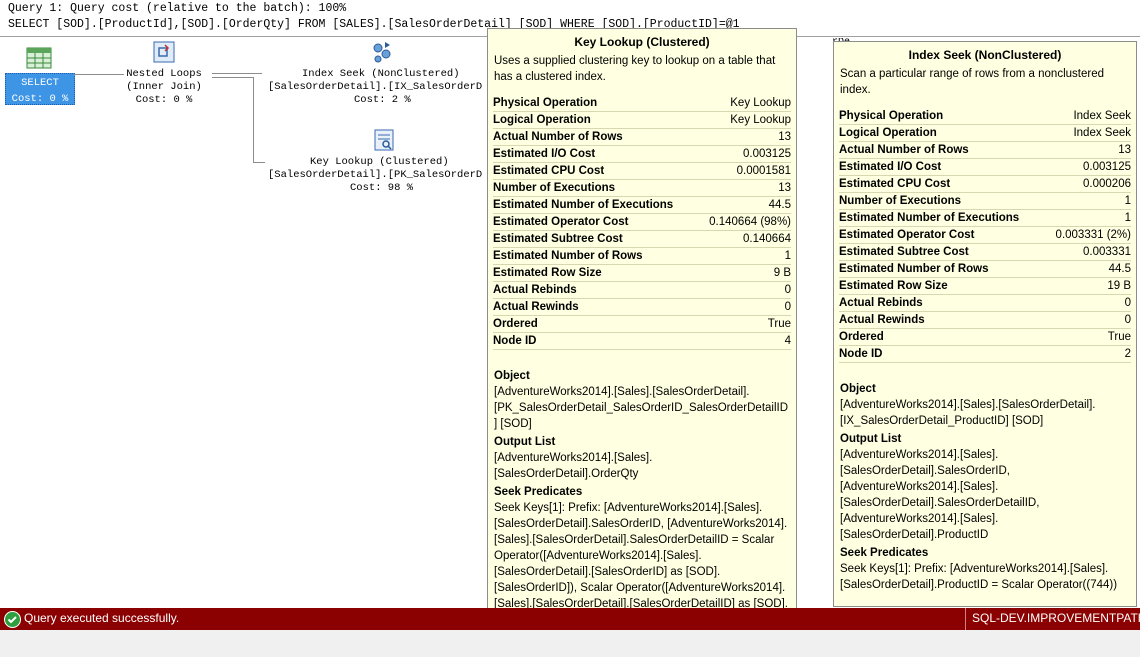 The width and height of the screenshot is (1140, 657). What do you see at coordinates (985, 55) in the screenshot?
I see `tooltip-title: Index Seek (NonClustered)` at bounding box center [985, 55].